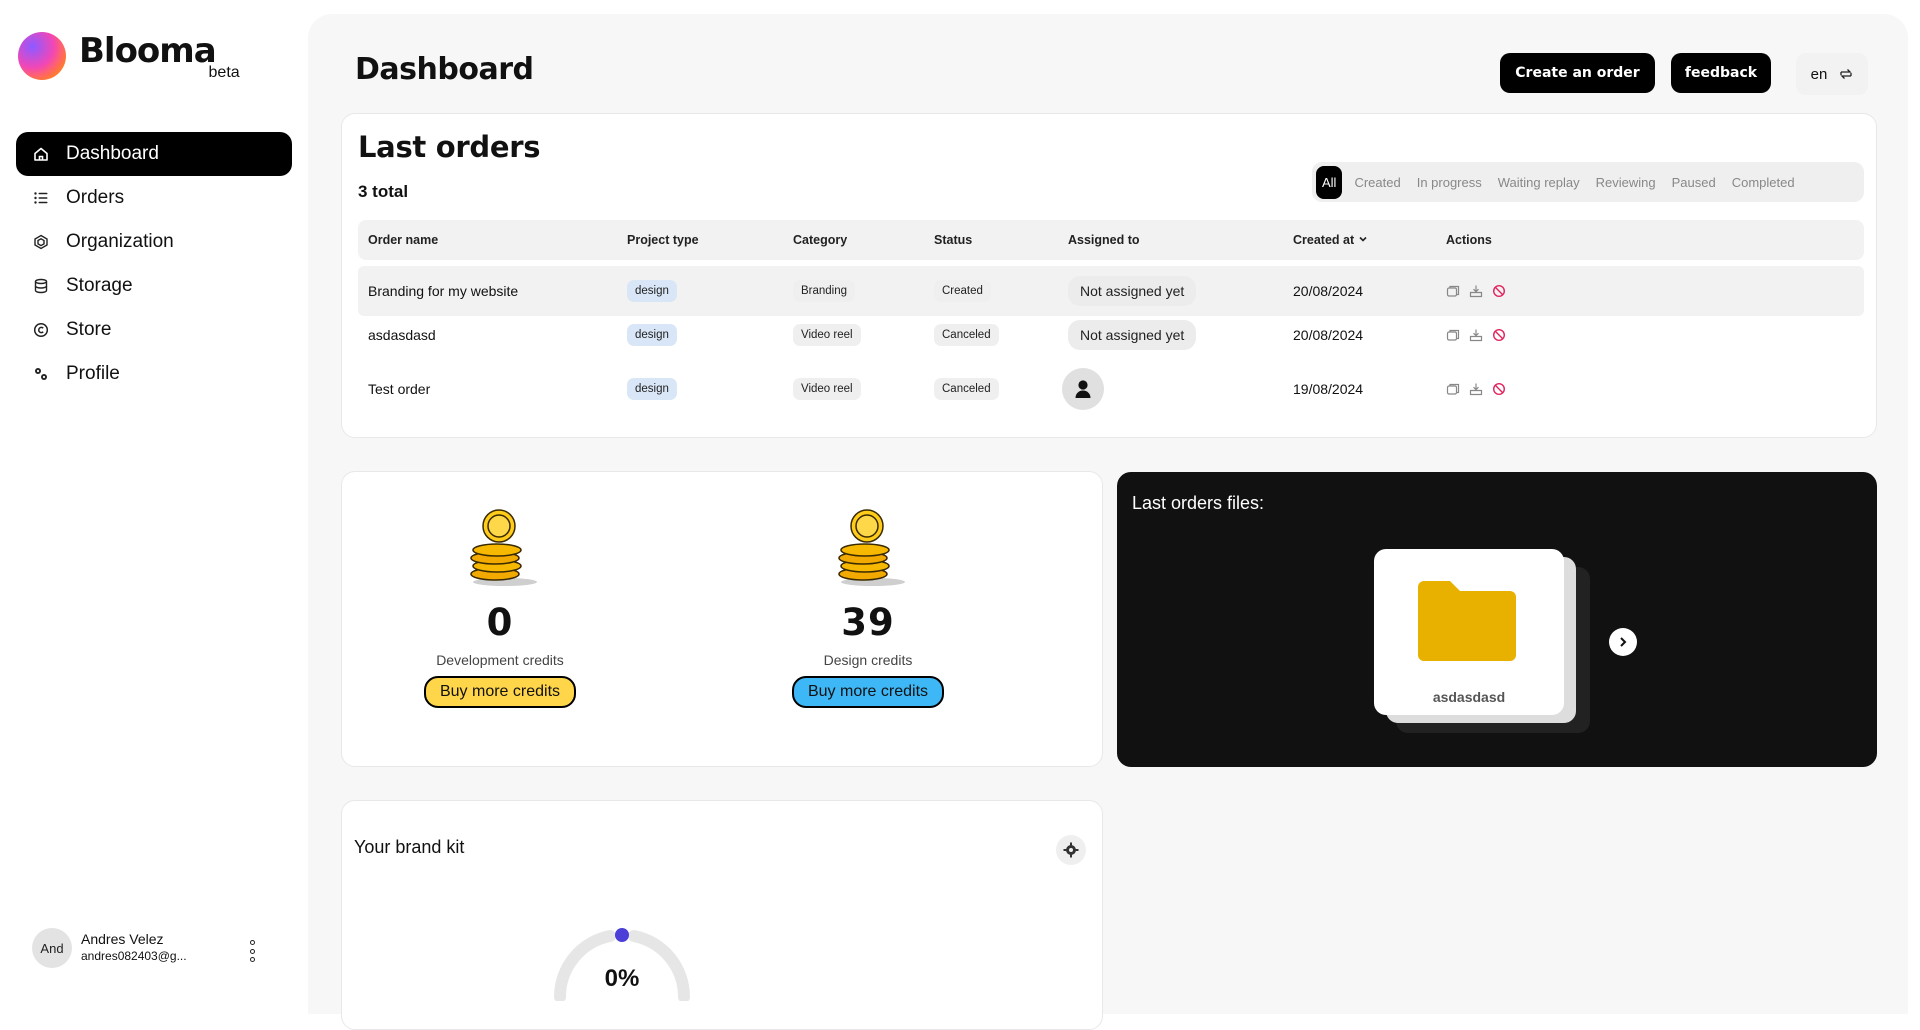 The image size is (1920, 1030). I want to click on tab-waiting-replay: Waiting replay, so click(1539, 182).